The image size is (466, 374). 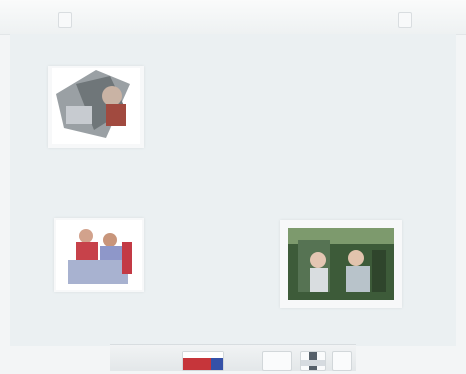 What do you see at coordinates (277, 361) in the screenshot?
I see `dock-item-2-icon` at bounding box center [277, 361].